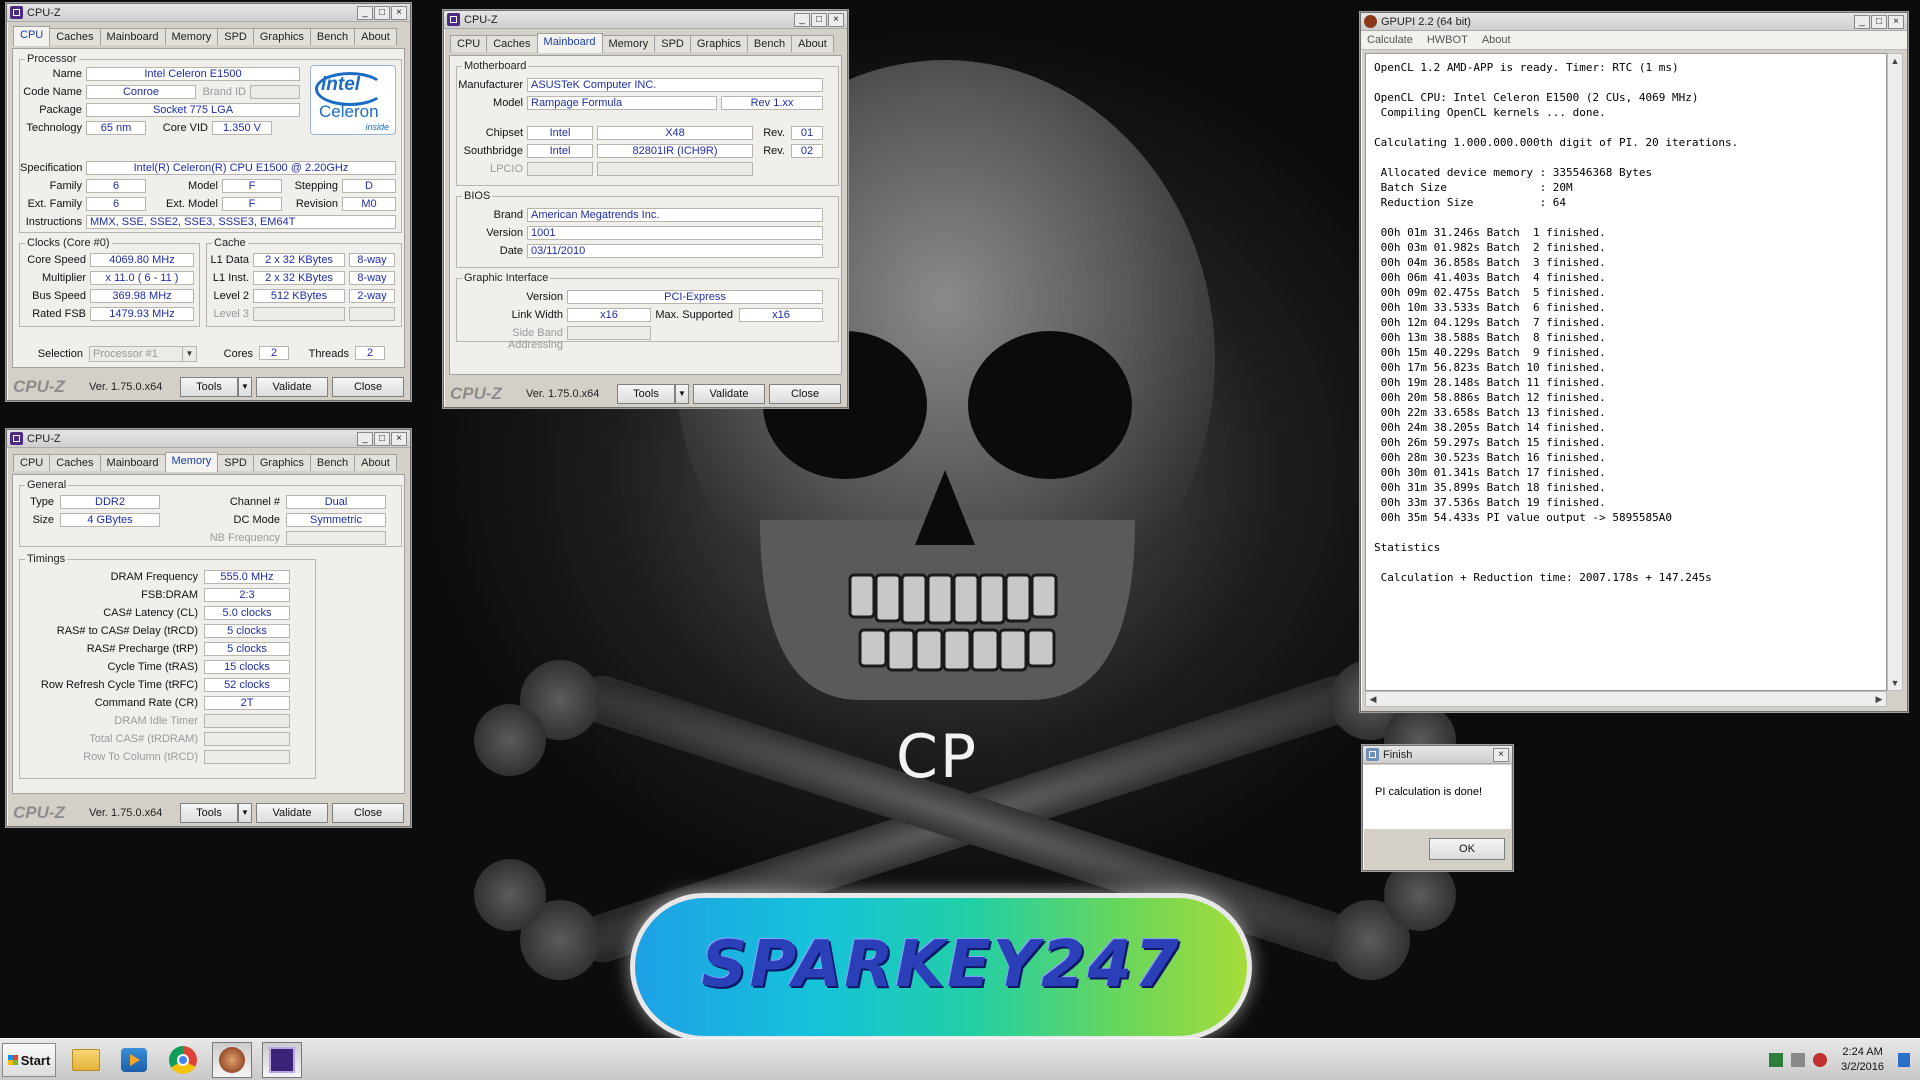  I want to click on start-button: Start, so click(29, 1060).